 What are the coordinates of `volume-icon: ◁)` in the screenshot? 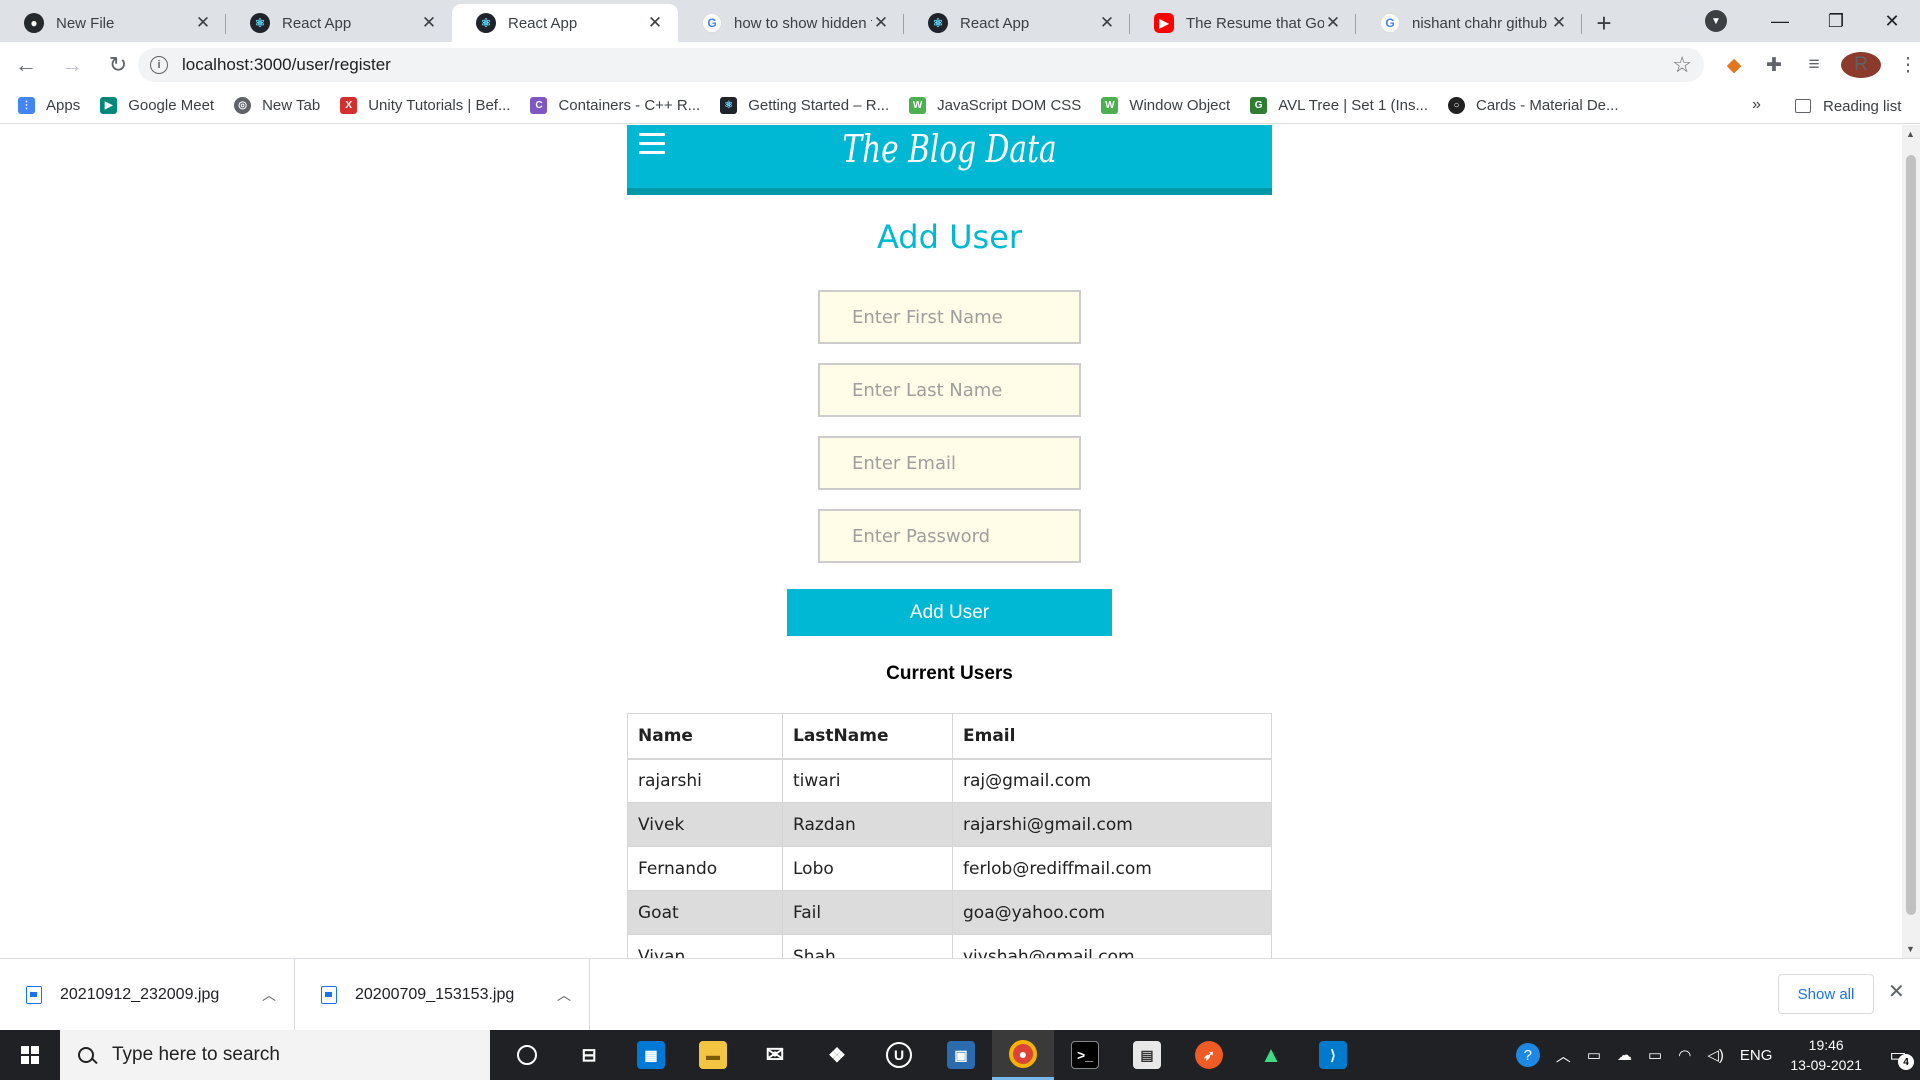 It's located at (1715, 1055).